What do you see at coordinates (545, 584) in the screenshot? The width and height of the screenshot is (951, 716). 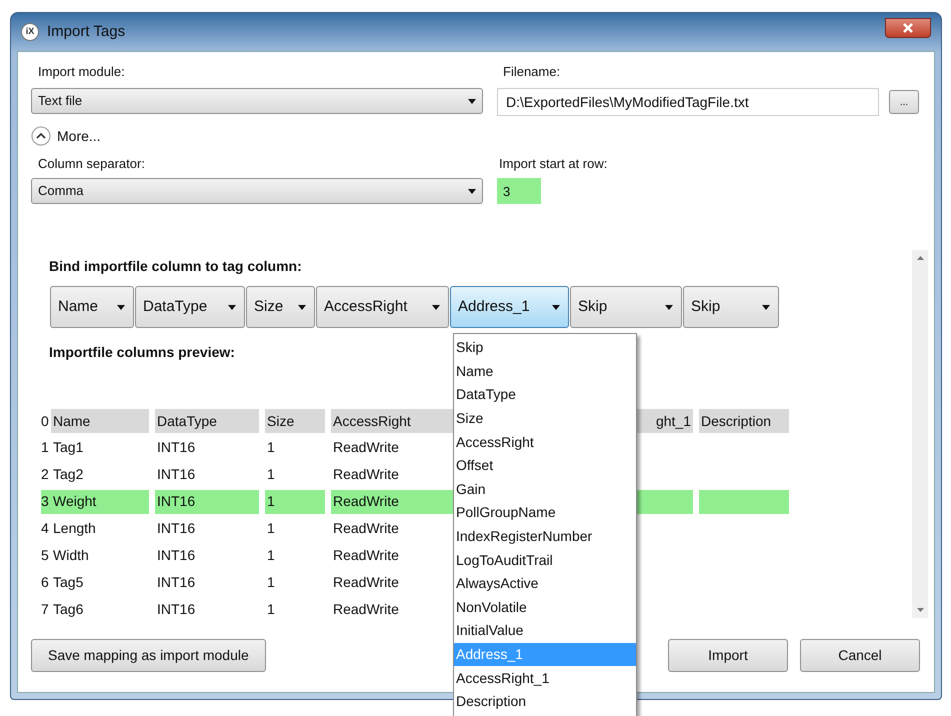 I see `dropdown-option: AlwaysActive` at bounding box center [545, 584].